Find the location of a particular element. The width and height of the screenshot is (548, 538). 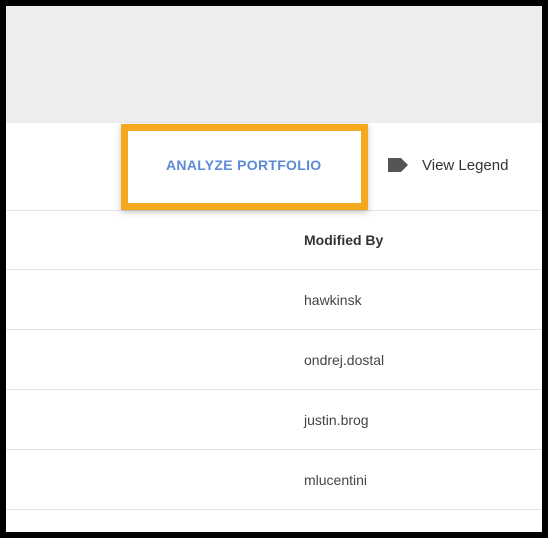

modified-by-cell: ondrej.dostal is located at coordinates (344, 360).